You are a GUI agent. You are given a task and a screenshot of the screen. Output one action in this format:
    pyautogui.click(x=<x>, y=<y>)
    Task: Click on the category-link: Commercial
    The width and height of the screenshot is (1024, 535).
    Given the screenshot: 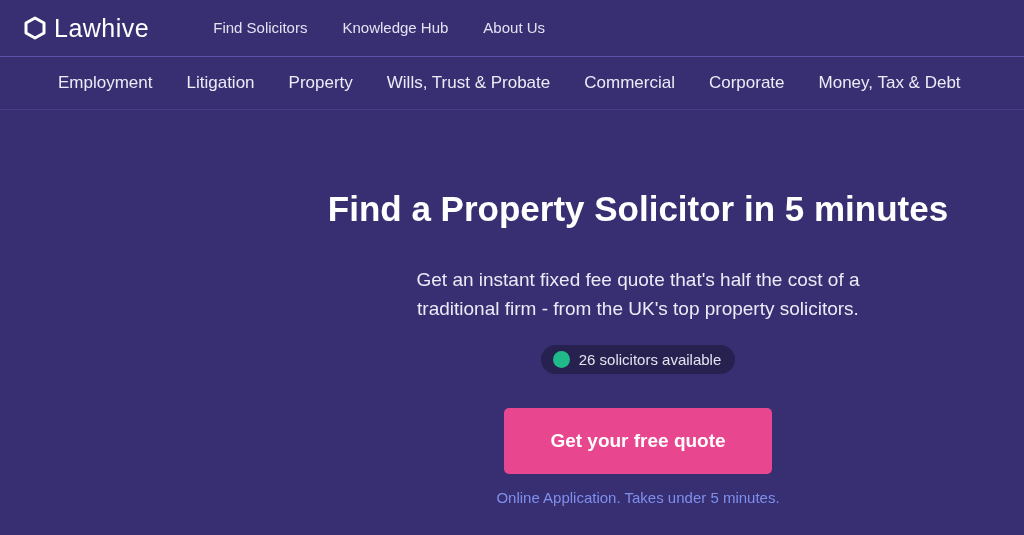 What is the action you would take?
    pyautogui.click(x=629, y=83)
    